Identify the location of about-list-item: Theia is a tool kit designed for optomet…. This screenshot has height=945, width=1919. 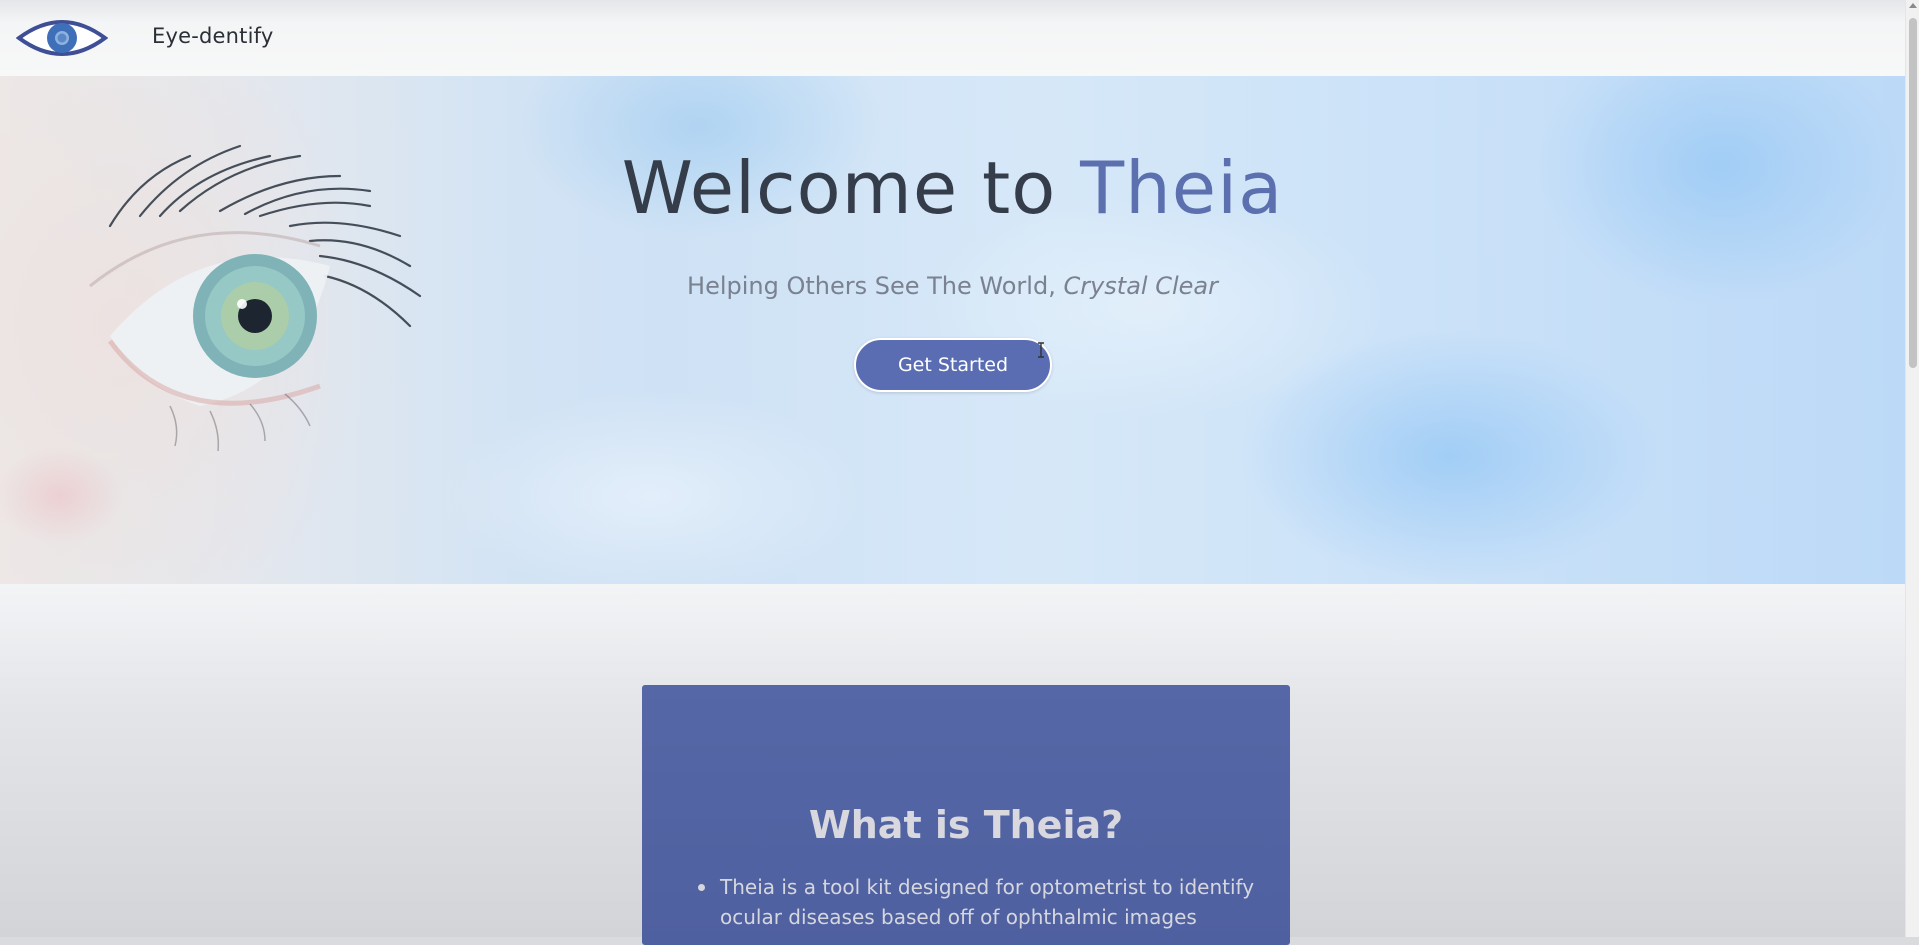
(988, 902).